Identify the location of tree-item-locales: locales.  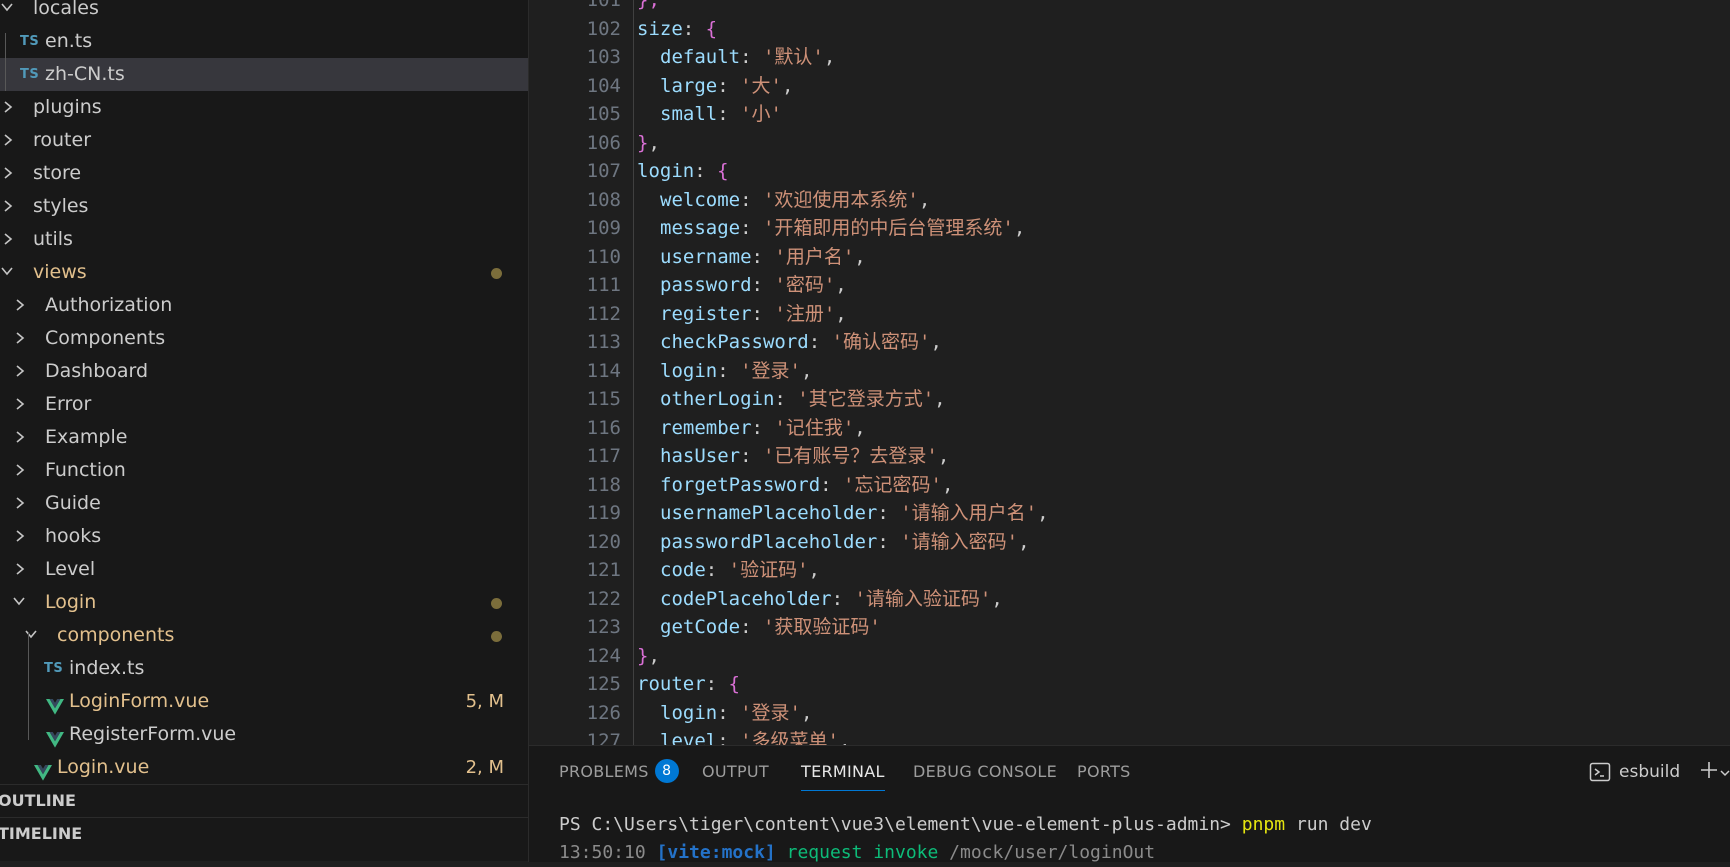
(264, 12).